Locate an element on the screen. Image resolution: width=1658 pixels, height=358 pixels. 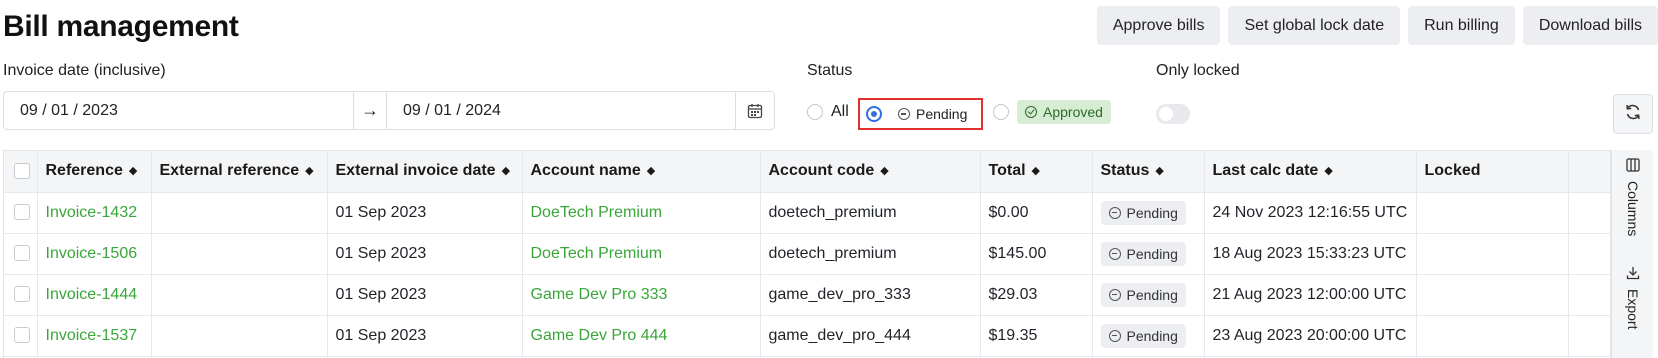
download-bills-button: Download bills is located at coordinates (1590, 25).